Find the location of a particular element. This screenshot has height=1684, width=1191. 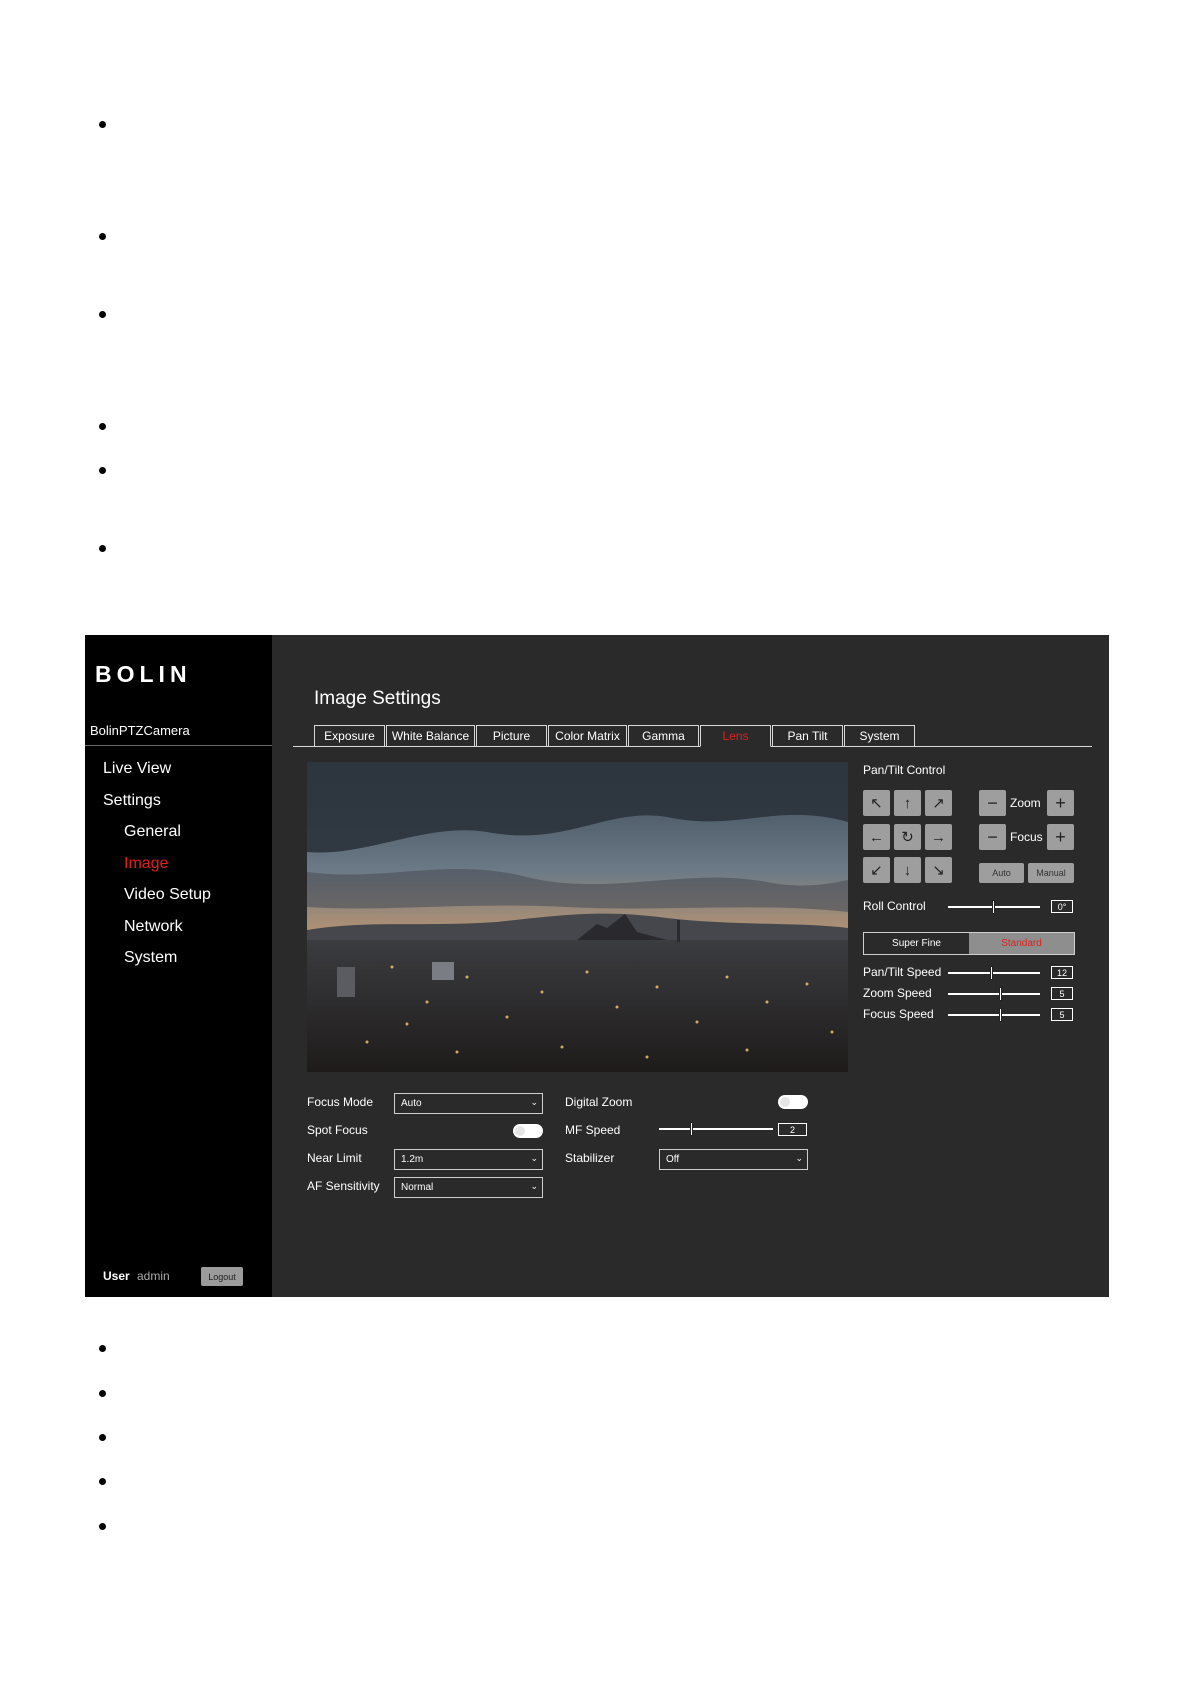

nav-video-setup: Video Setup is located at coordinates (167, 895).